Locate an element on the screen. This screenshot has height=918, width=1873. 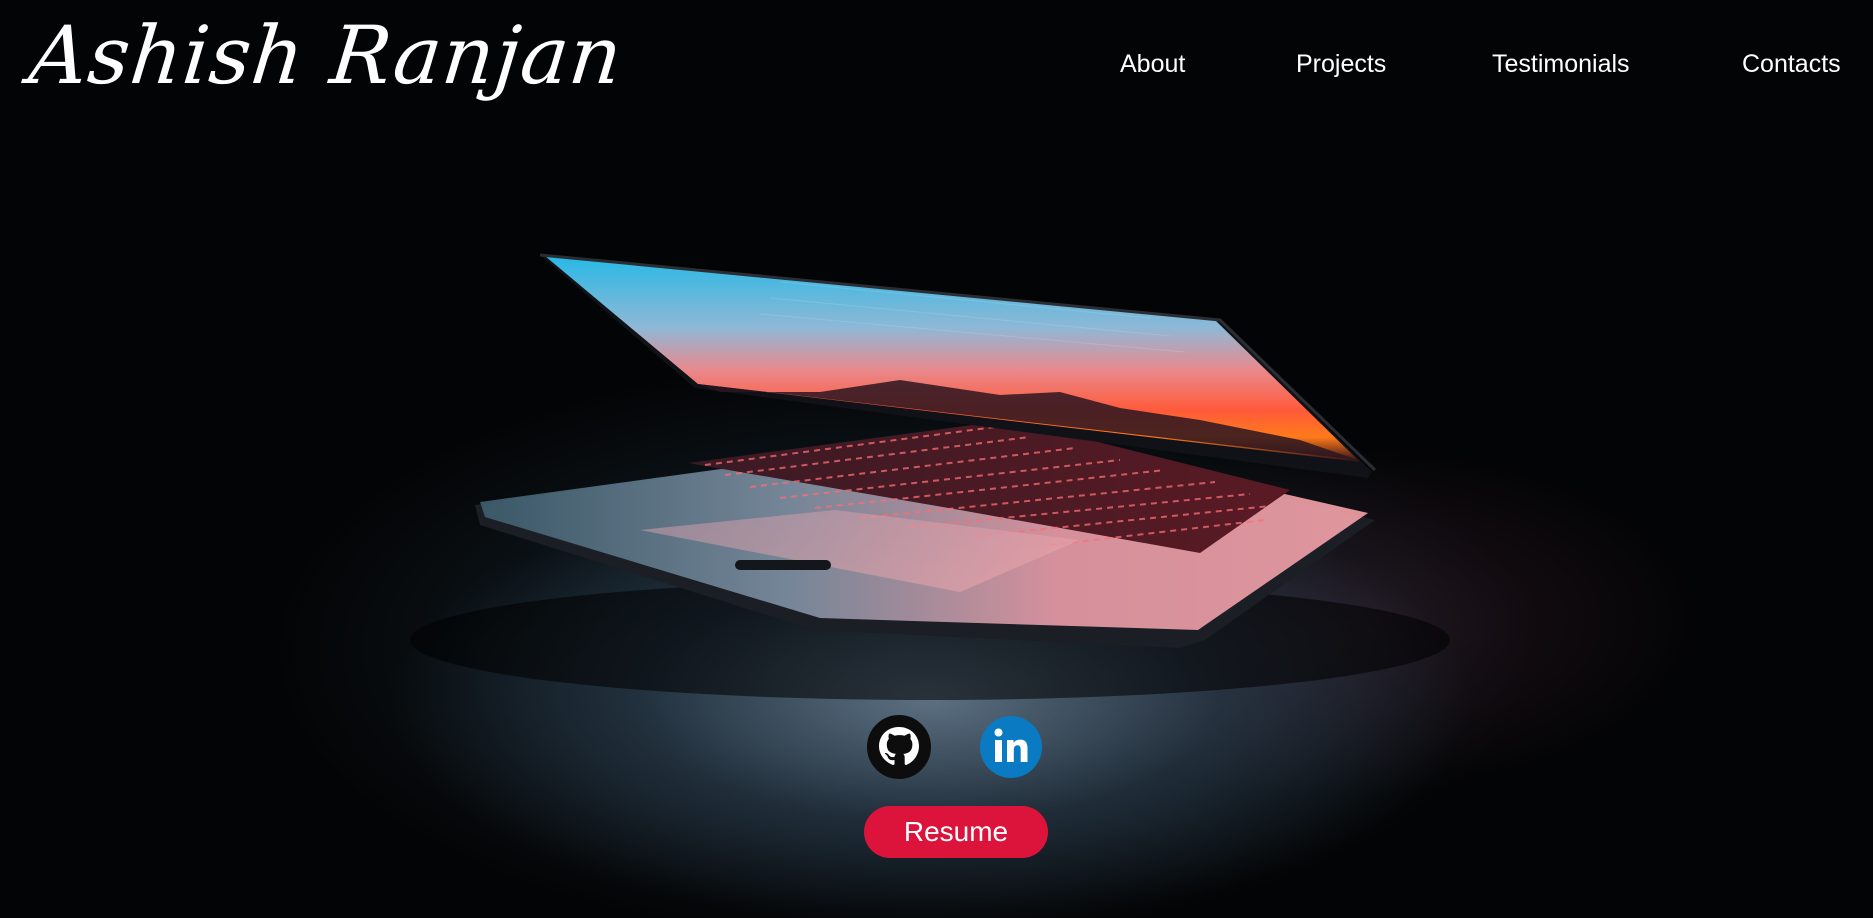
github-link is located at coordinates (899, 747).